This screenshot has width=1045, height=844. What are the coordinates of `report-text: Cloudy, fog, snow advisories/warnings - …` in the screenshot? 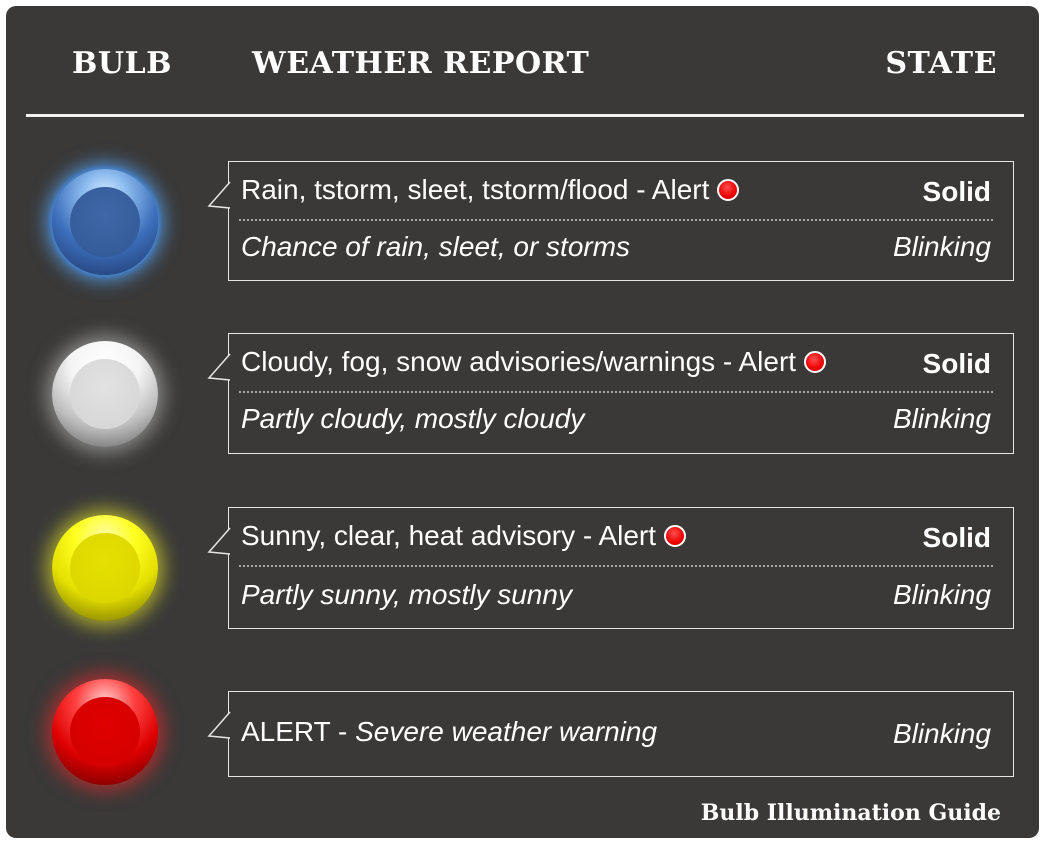 It's located at (519, 361).